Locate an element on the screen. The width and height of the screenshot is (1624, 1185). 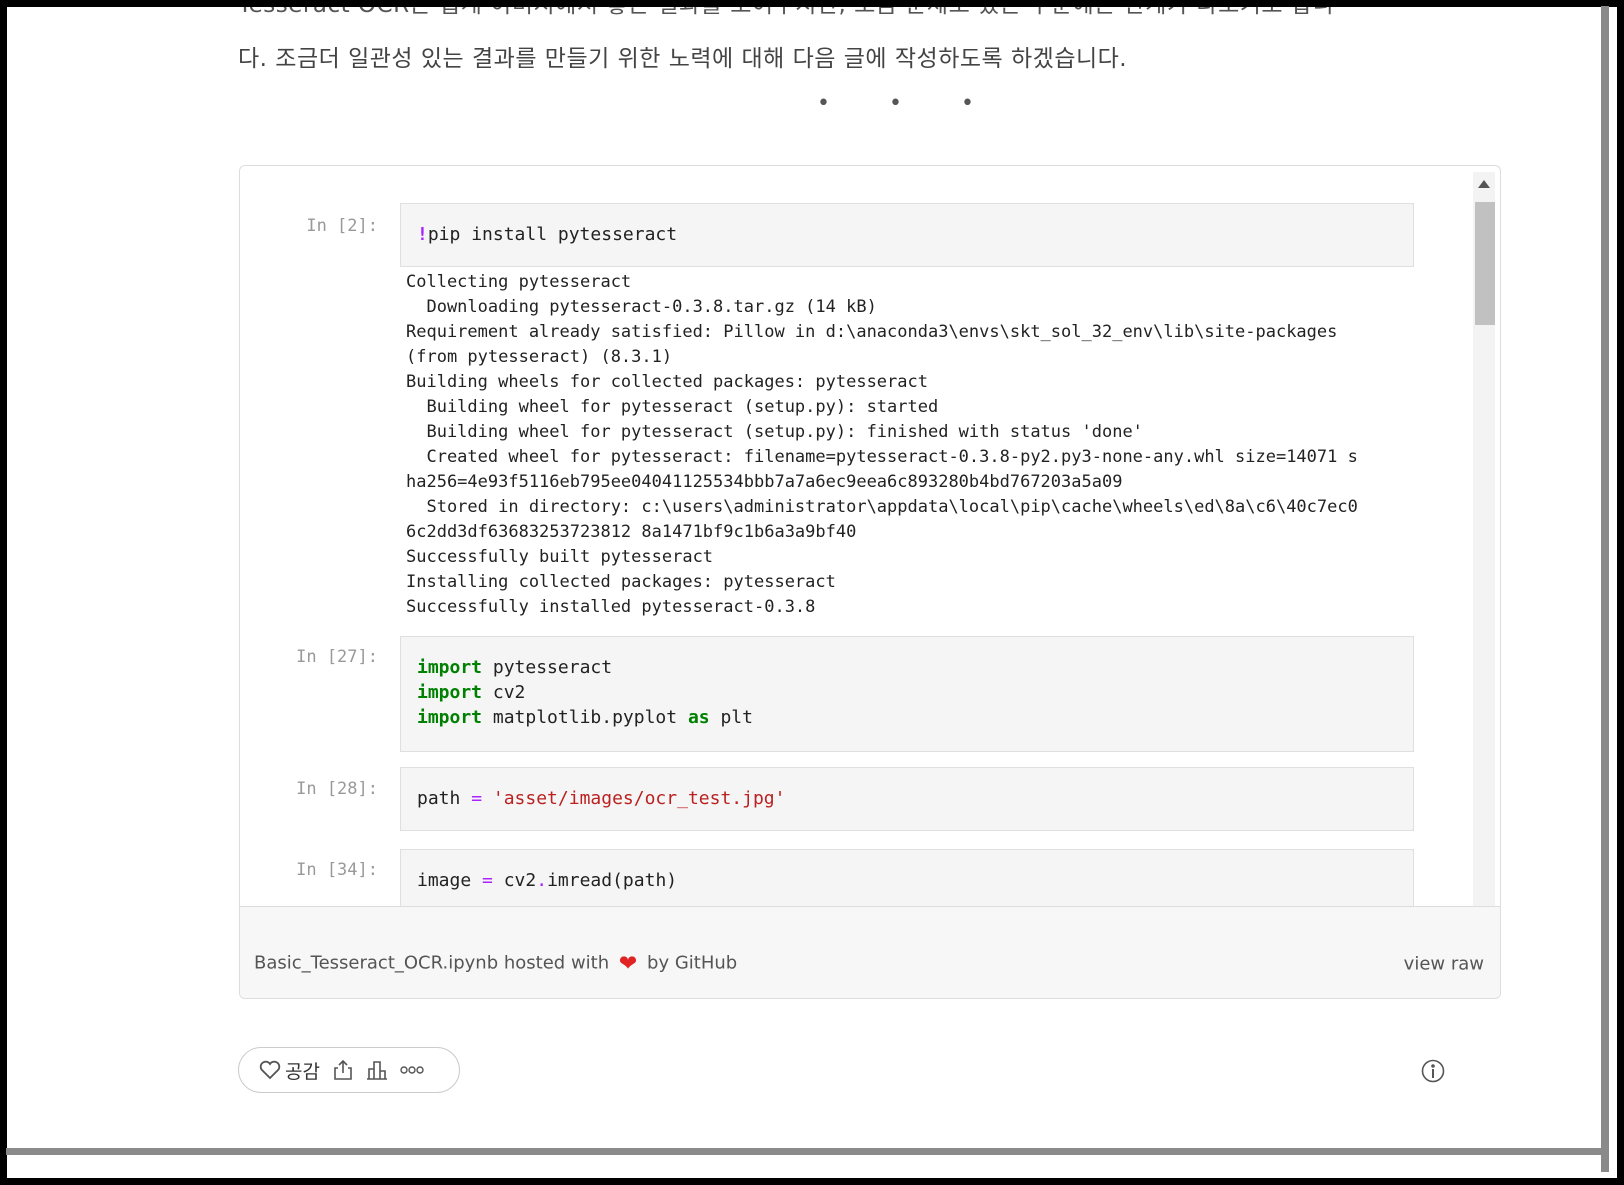
heart-outline-icon is located at coordinates (270, 1070).